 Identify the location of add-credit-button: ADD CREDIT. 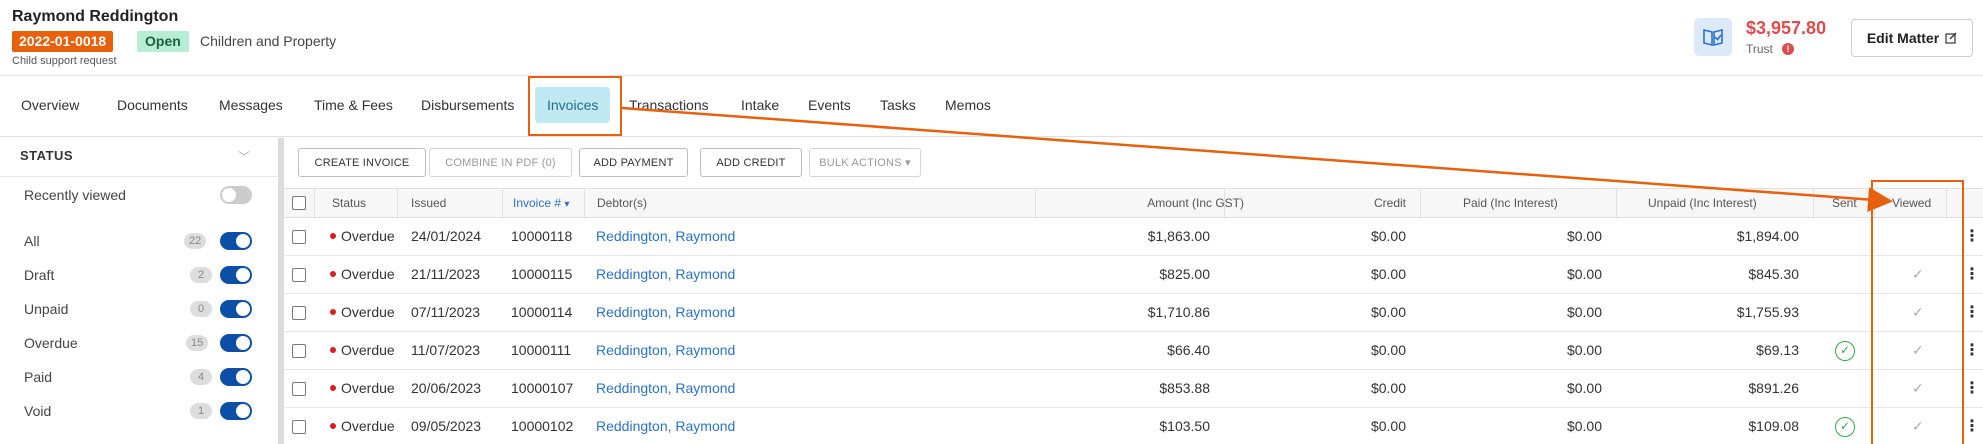
(751, 162).